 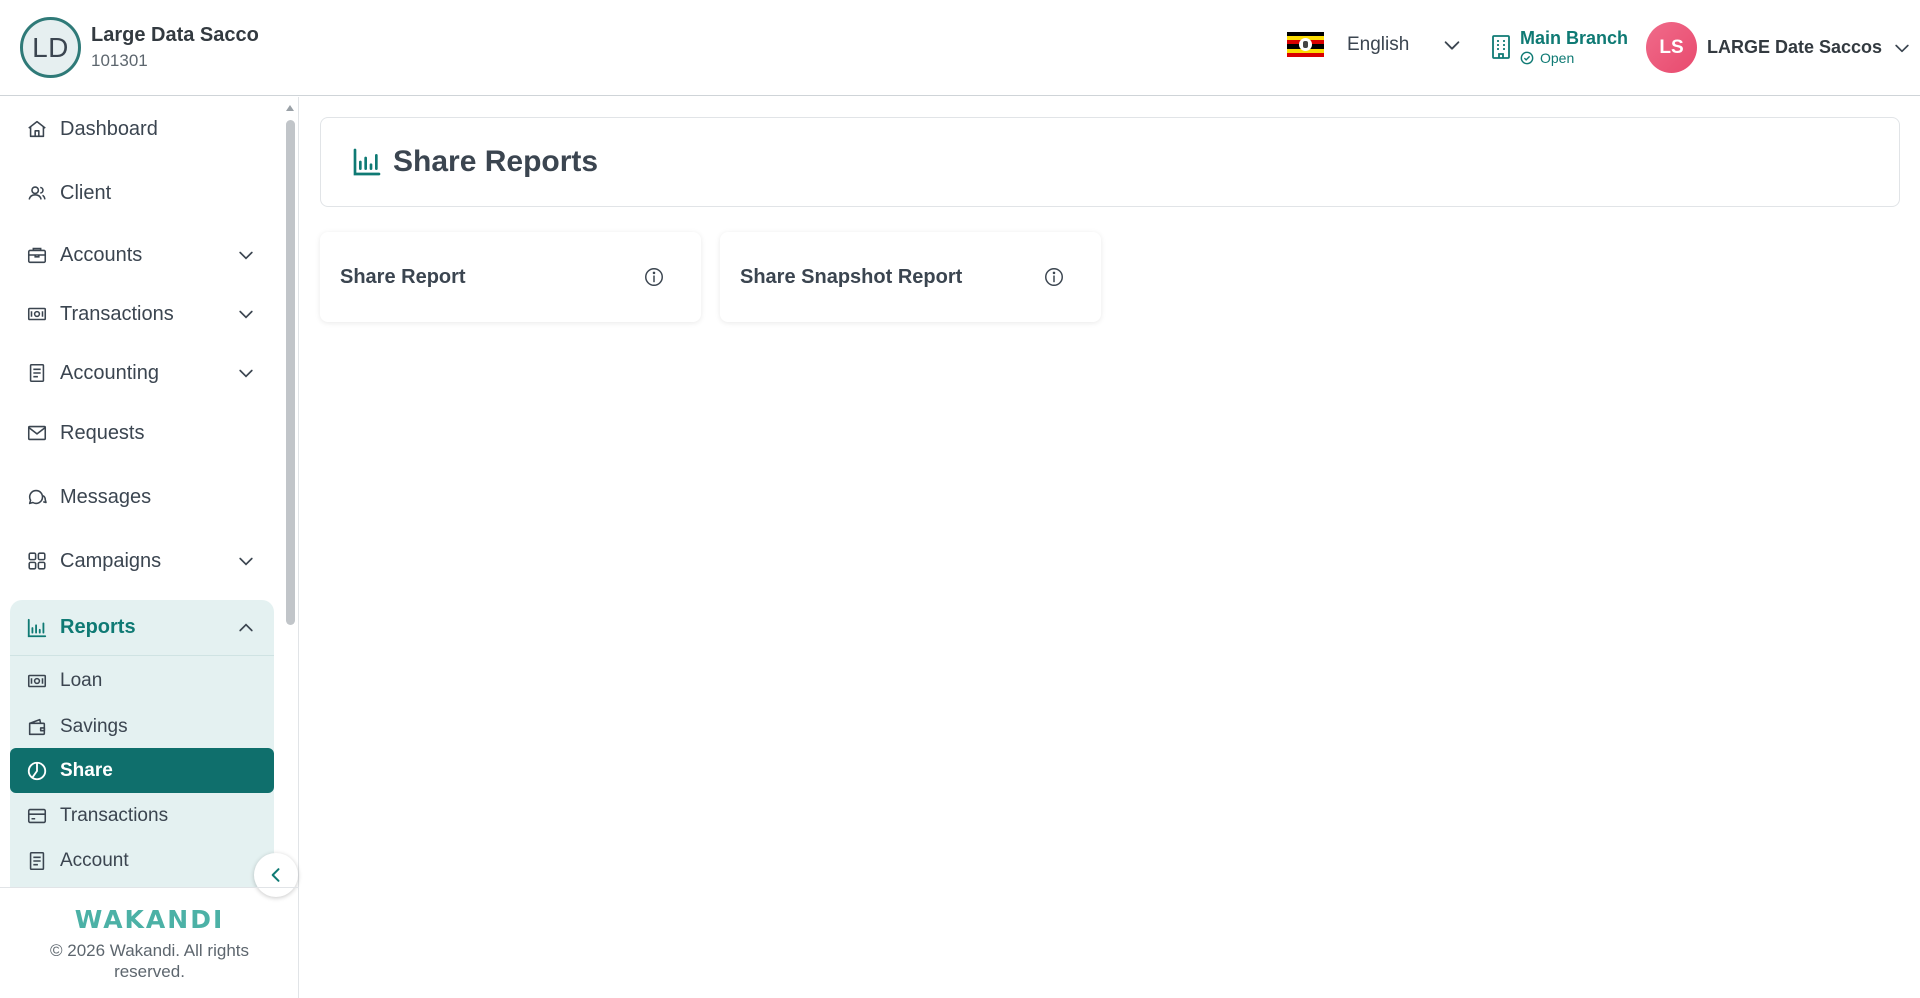 What do you see at coordinates (37, 255) in the screenshot?
I see `briefcase-icon` at bounding box center [37, 255].